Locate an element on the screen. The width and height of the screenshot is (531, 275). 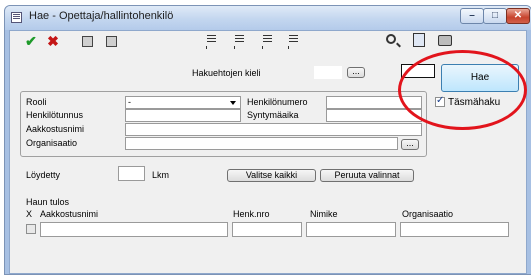
aakkostusnimi-label: Aakkostusnimi is located at coordinates (55, 129).